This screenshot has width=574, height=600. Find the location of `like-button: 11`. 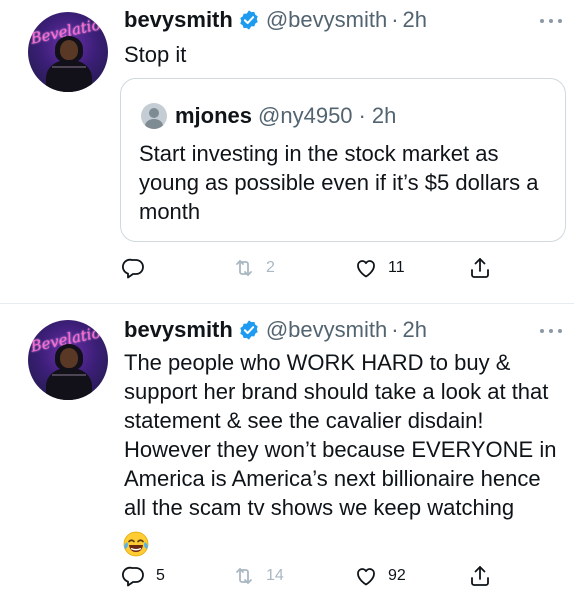

like-button: 11 is located at coordinates (379, 268).